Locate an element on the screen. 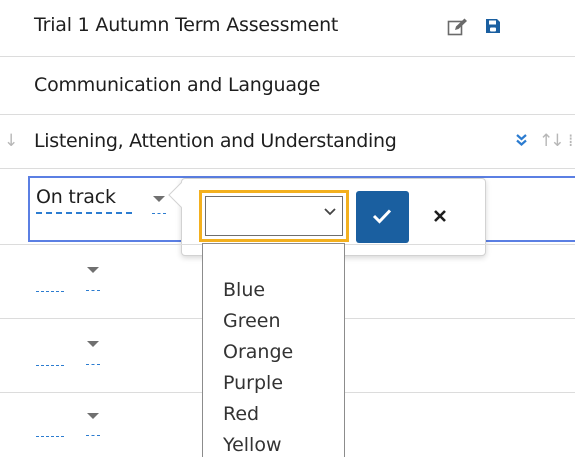 The image size is (575, 457). sort-icon: ⁞ is located at coordinates (571, 141).